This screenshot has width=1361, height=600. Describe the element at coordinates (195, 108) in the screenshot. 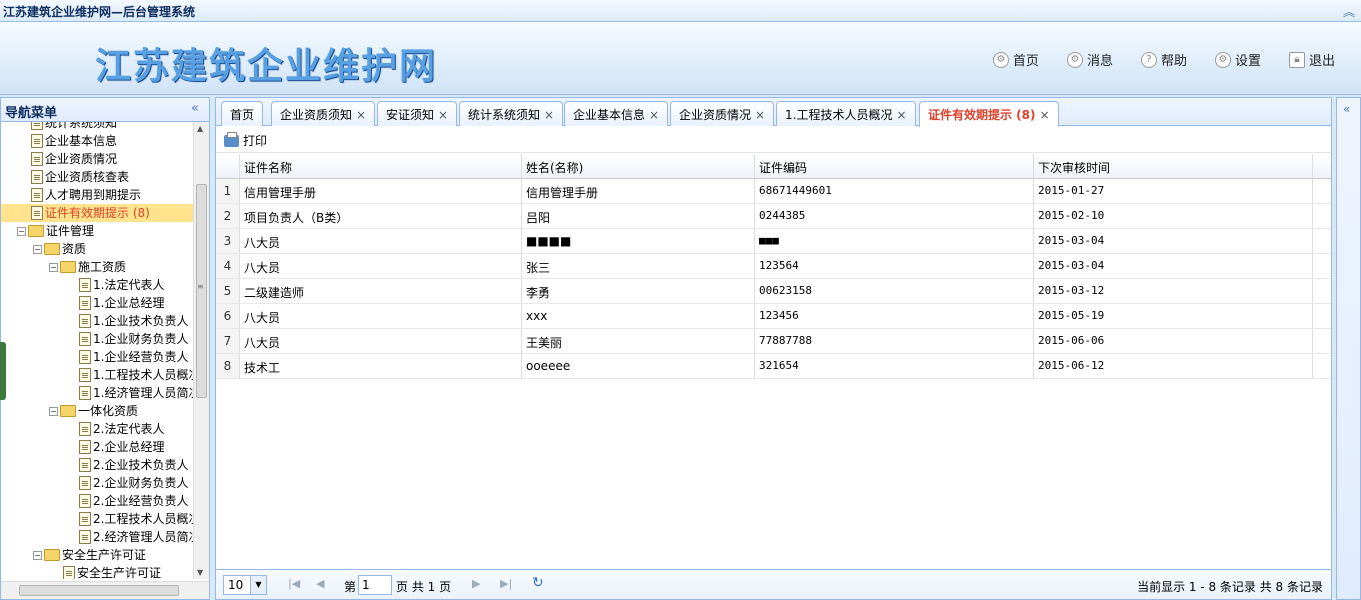

I see `collapse-left-icon: «` at that location.